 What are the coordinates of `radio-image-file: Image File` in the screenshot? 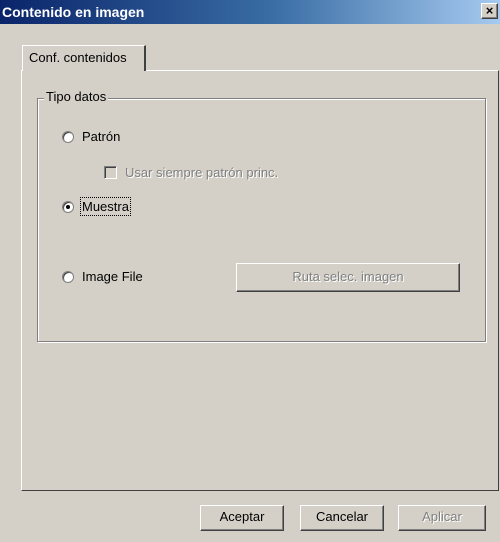 It's located at (102, 276).